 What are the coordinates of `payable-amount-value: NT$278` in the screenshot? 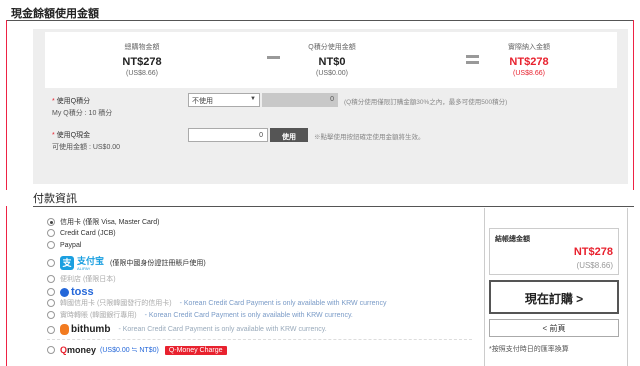 It's located at (529, 62).